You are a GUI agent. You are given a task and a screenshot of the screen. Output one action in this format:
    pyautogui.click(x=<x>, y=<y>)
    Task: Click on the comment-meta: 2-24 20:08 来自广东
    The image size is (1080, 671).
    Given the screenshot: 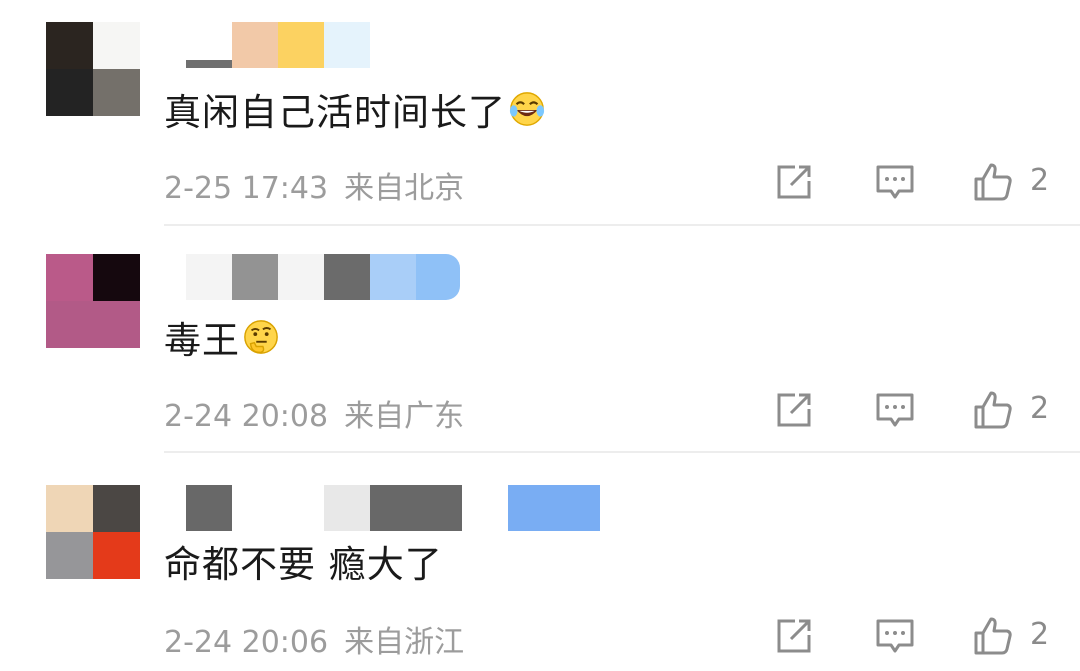 What is the action you would take?
    pyautogui.click(x=314, y=413)
    